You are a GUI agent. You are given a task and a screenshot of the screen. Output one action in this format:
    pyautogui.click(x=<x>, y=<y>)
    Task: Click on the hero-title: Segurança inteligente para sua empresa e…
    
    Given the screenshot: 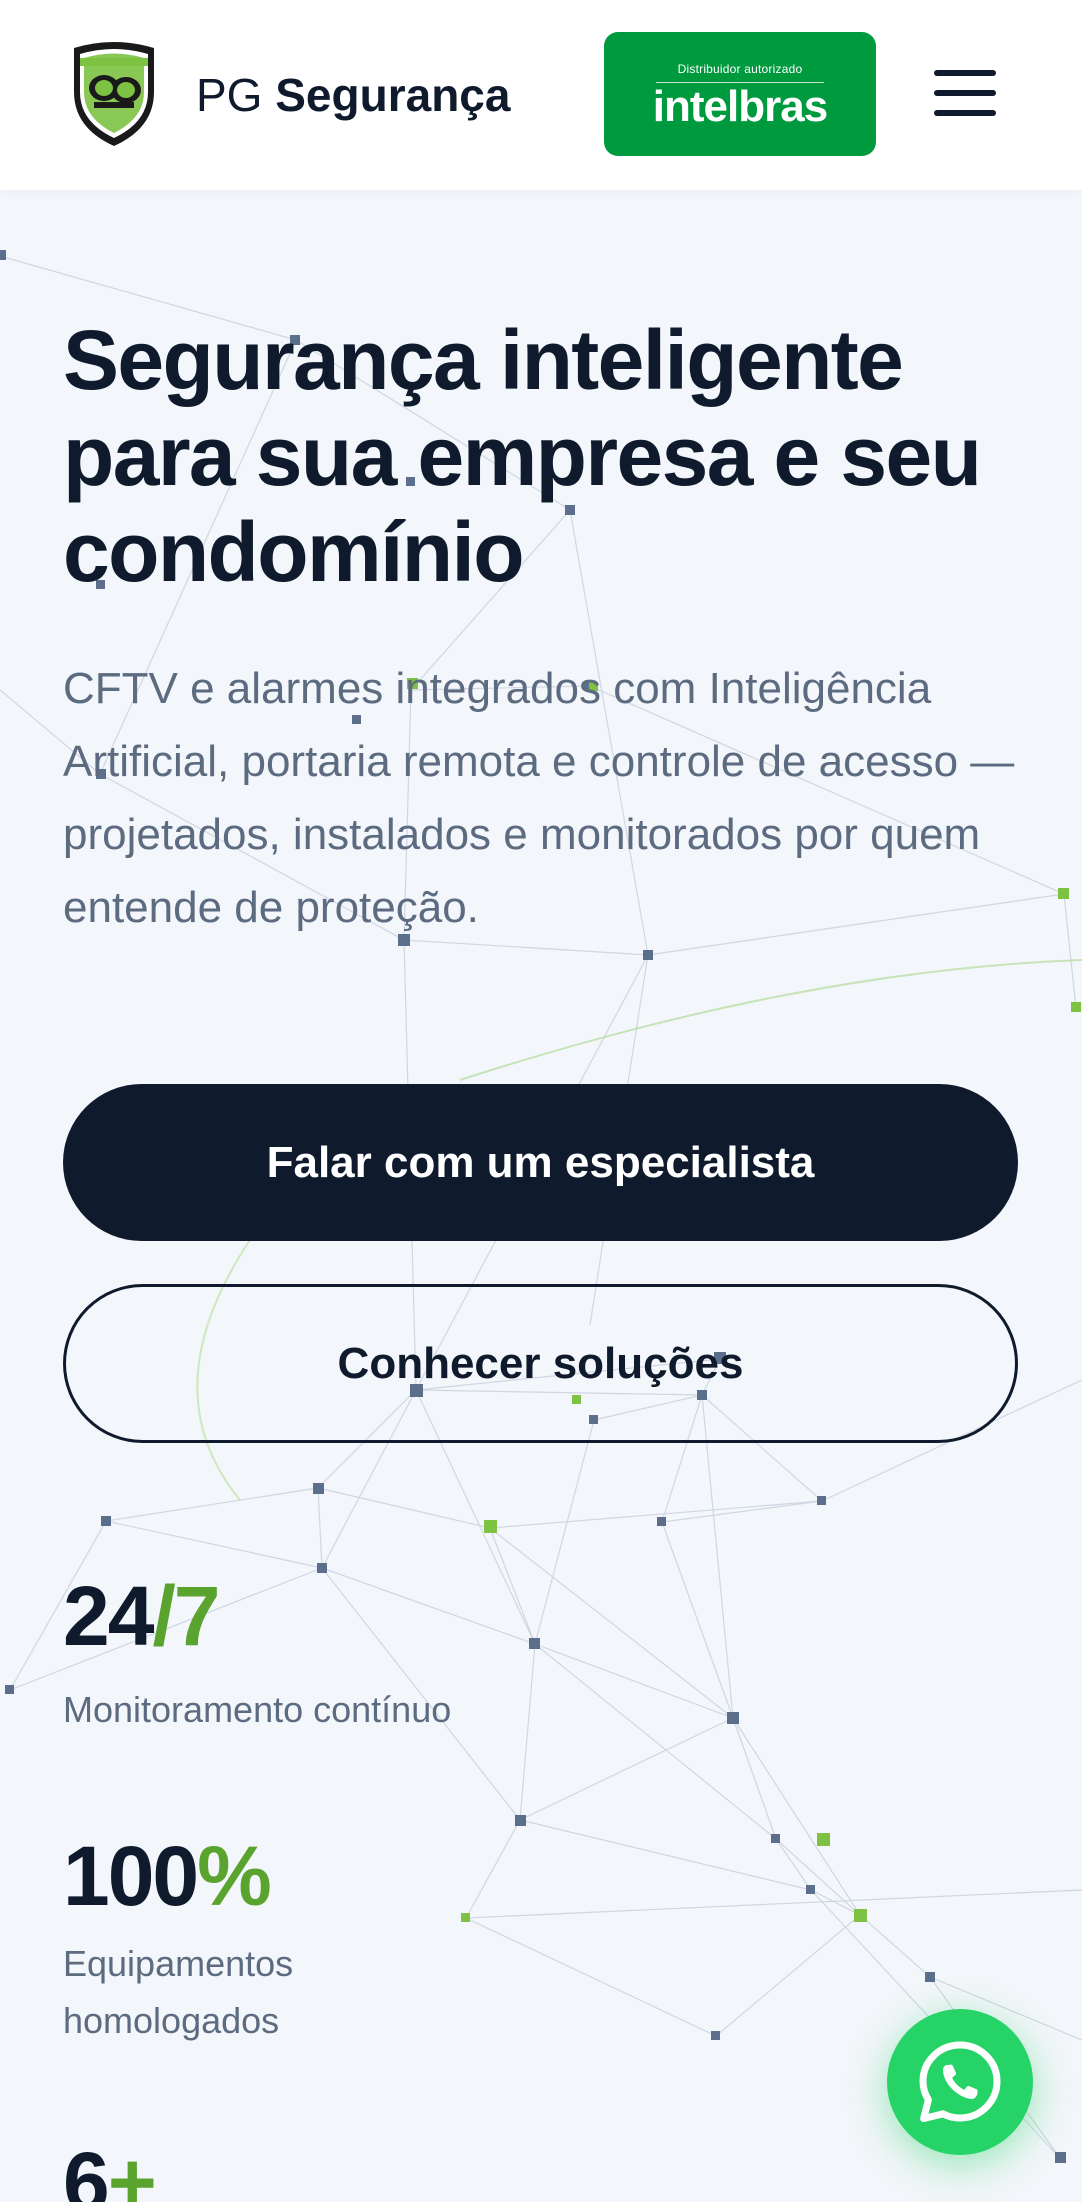 What is the action you would take?
    pyautogui.click(x=522, y=456)
    